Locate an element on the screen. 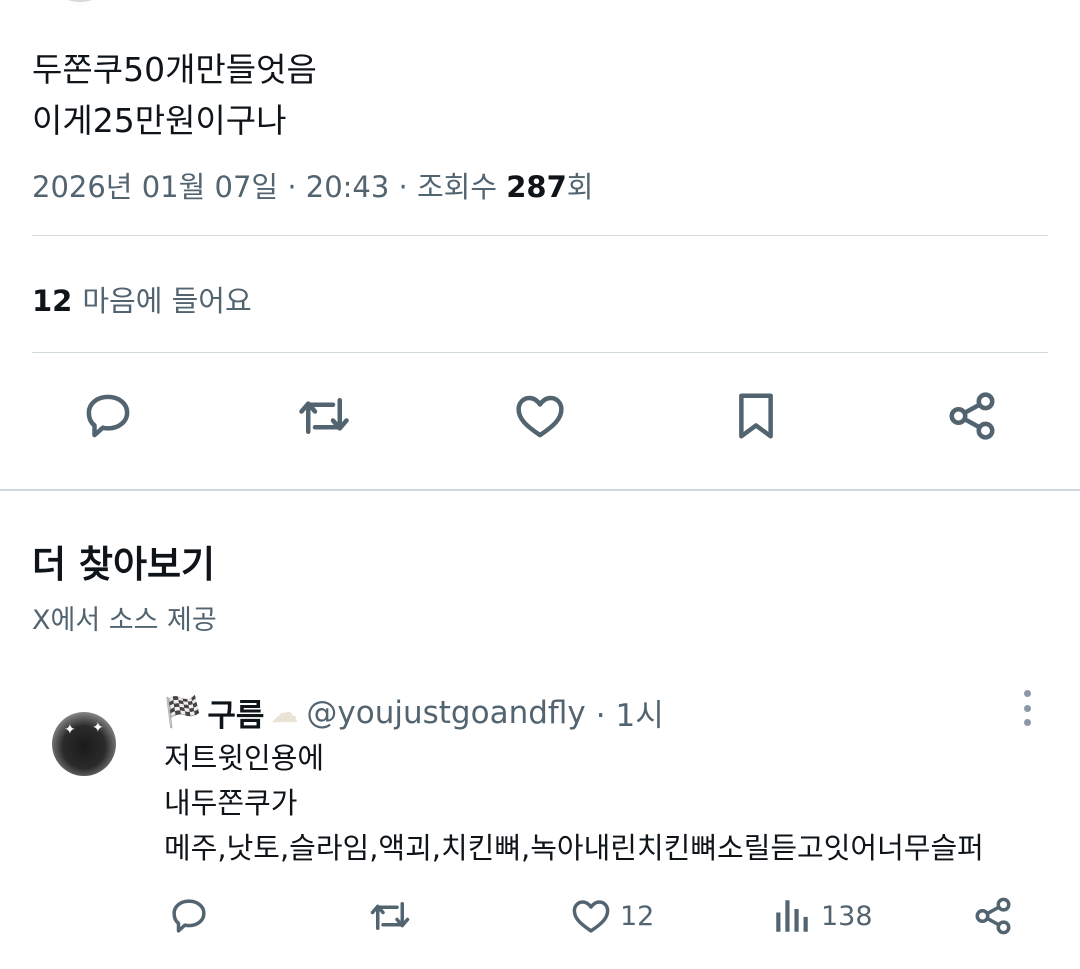 The image size is (1080, 969). like-button is located at coordinates (540, 416).